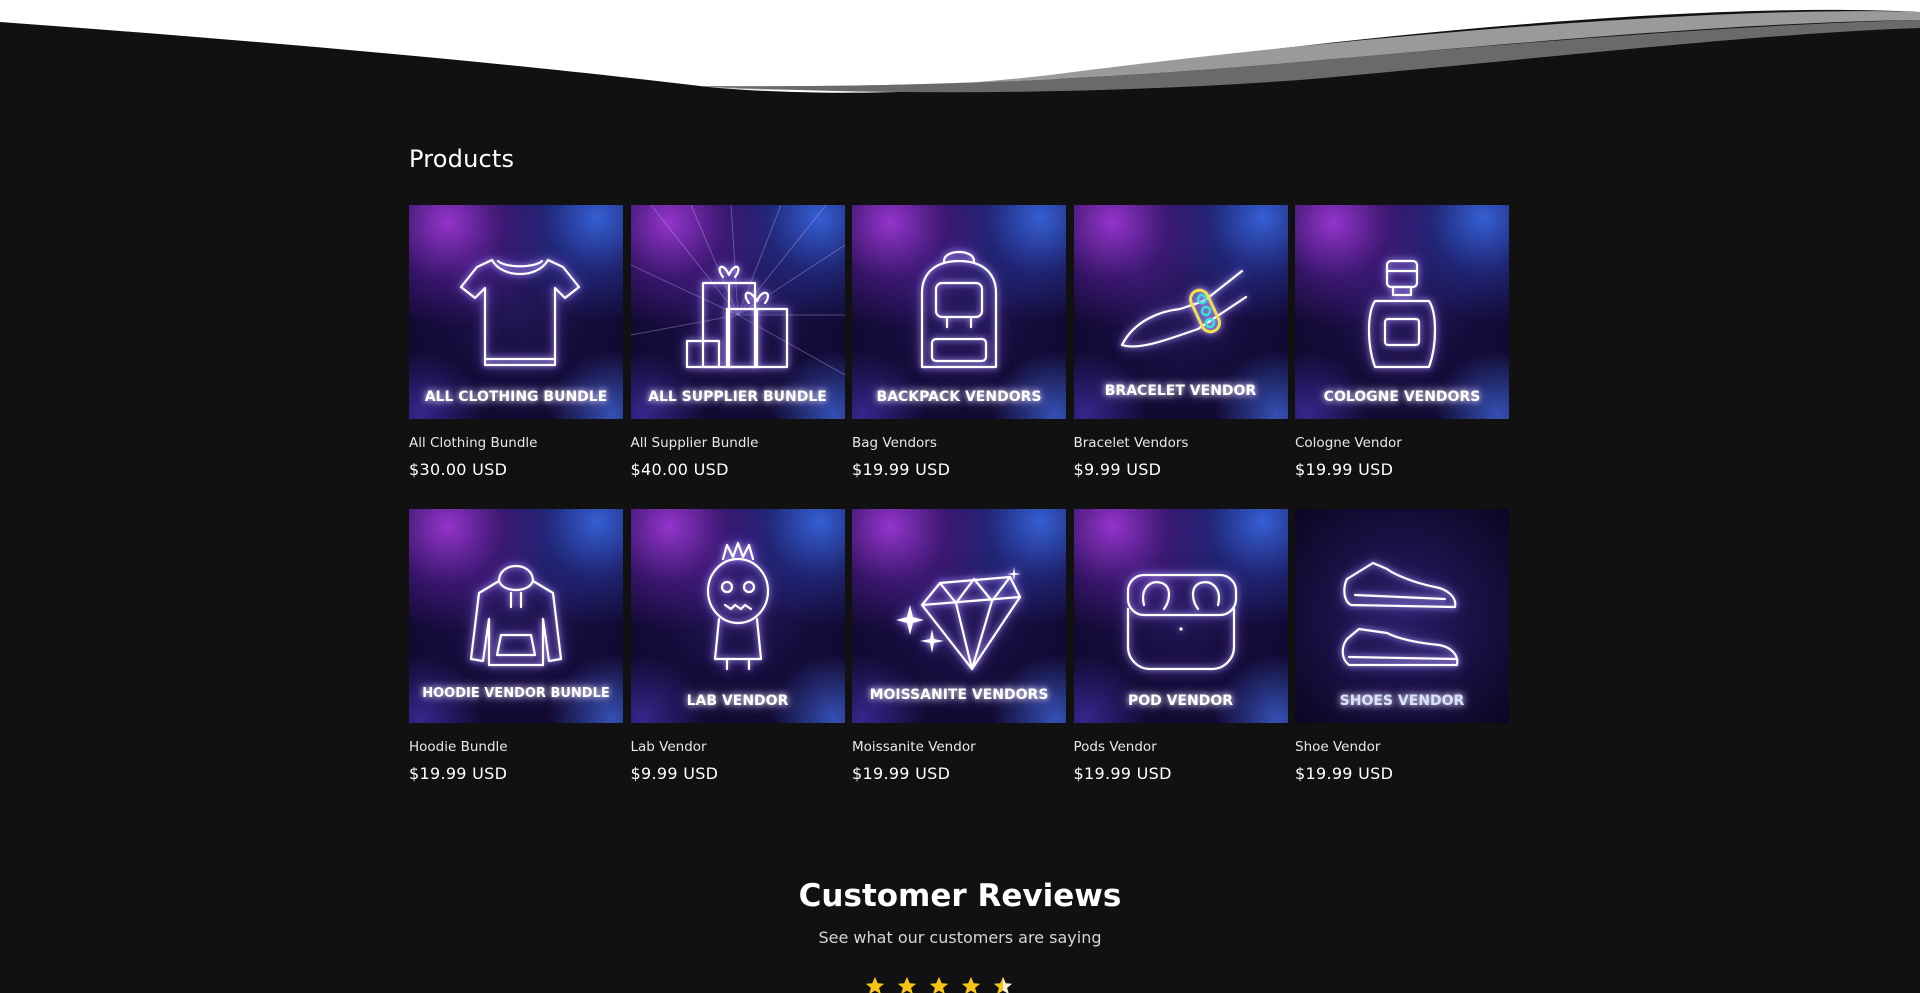 The height and width of the screenshot is (993, 1920). I want to click on product-name: Shoe Vendor, so click(1402, 747).